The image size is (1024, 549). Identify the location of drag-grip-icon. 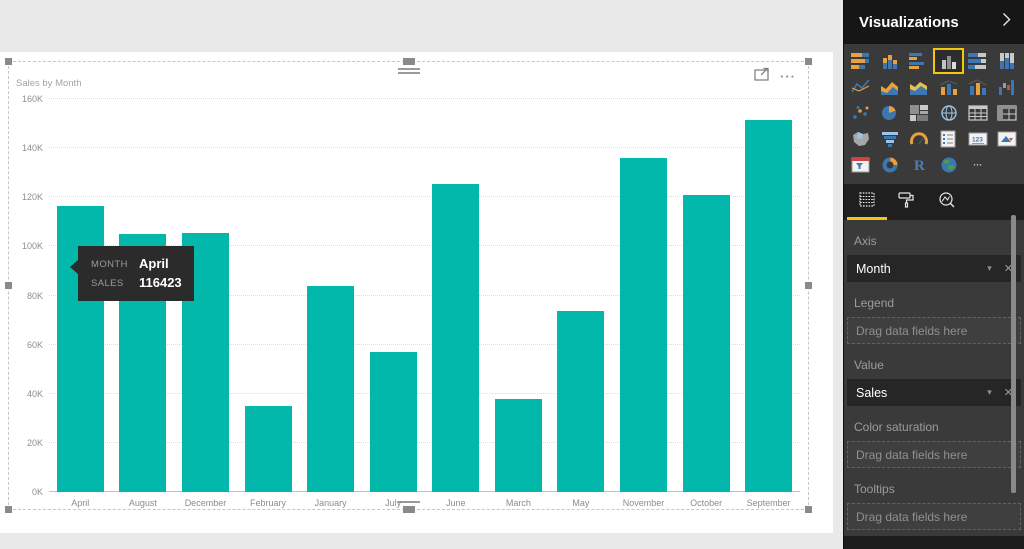
(408, 72).